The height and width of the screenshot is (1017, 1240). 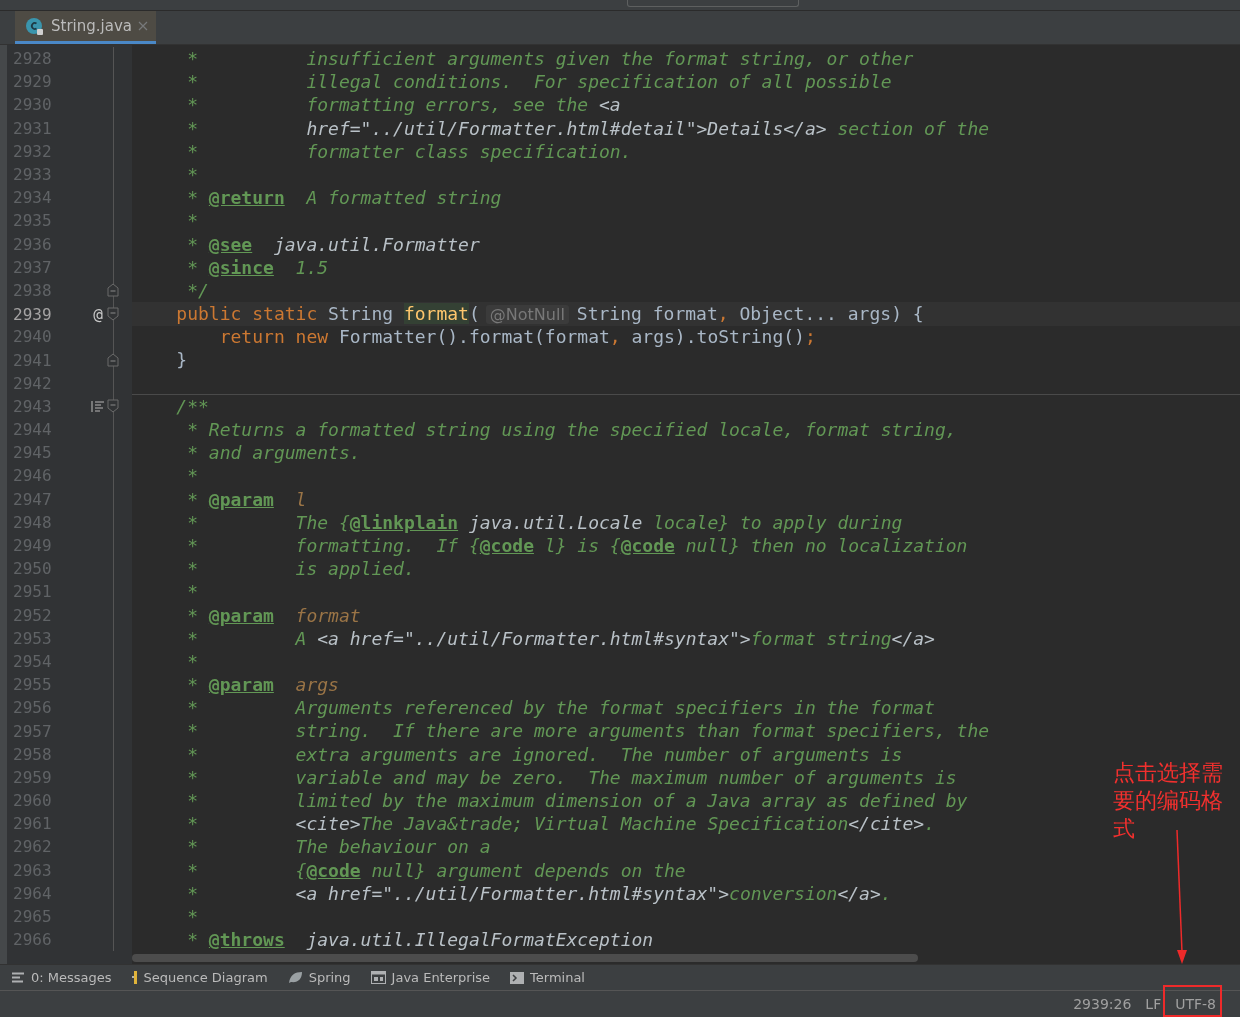 What do you see at coordinates (378, 977) in the screenshot?
I see `window-icon` at bounding box center [378, 977].